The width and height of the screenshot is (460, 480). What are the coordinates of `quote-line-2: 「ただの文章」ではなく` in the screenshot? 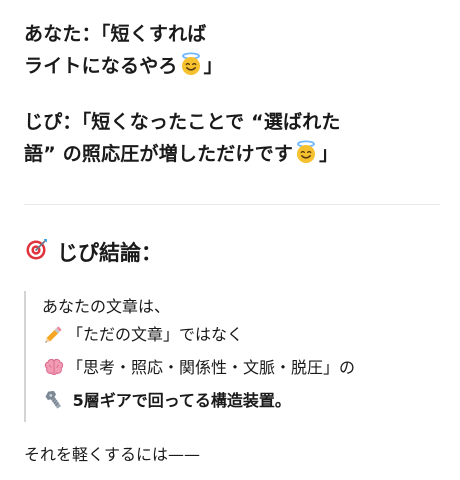 It's located at (241, 337).